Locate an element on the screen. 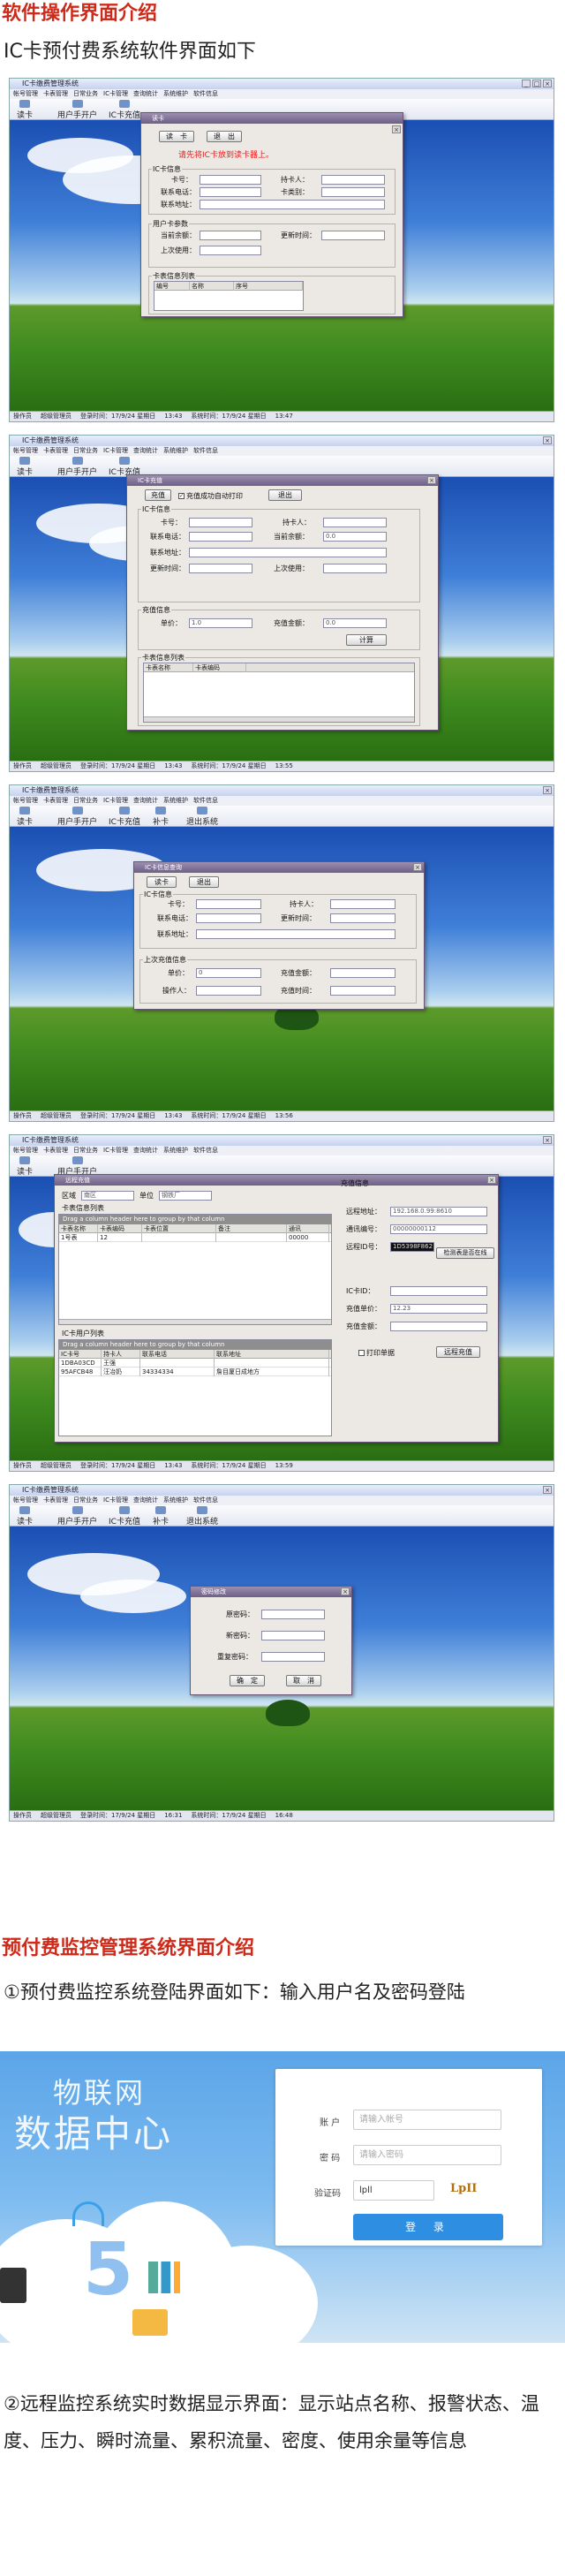  captcha-input: lpll is located at coordinates (393, 2191).